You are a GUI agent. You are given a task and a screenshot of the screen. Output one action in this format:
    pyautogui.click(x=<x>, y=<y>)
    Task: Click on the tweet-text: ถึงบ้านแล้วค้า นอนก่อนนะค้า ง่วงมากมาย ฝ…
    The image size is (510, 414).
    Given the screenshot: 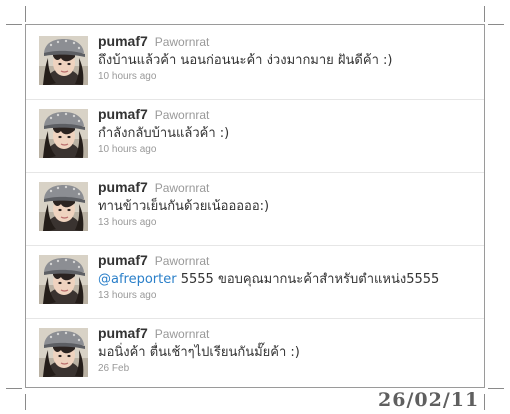 What is the action you would take?
    pyautogui.click(x=287, y=61)
    